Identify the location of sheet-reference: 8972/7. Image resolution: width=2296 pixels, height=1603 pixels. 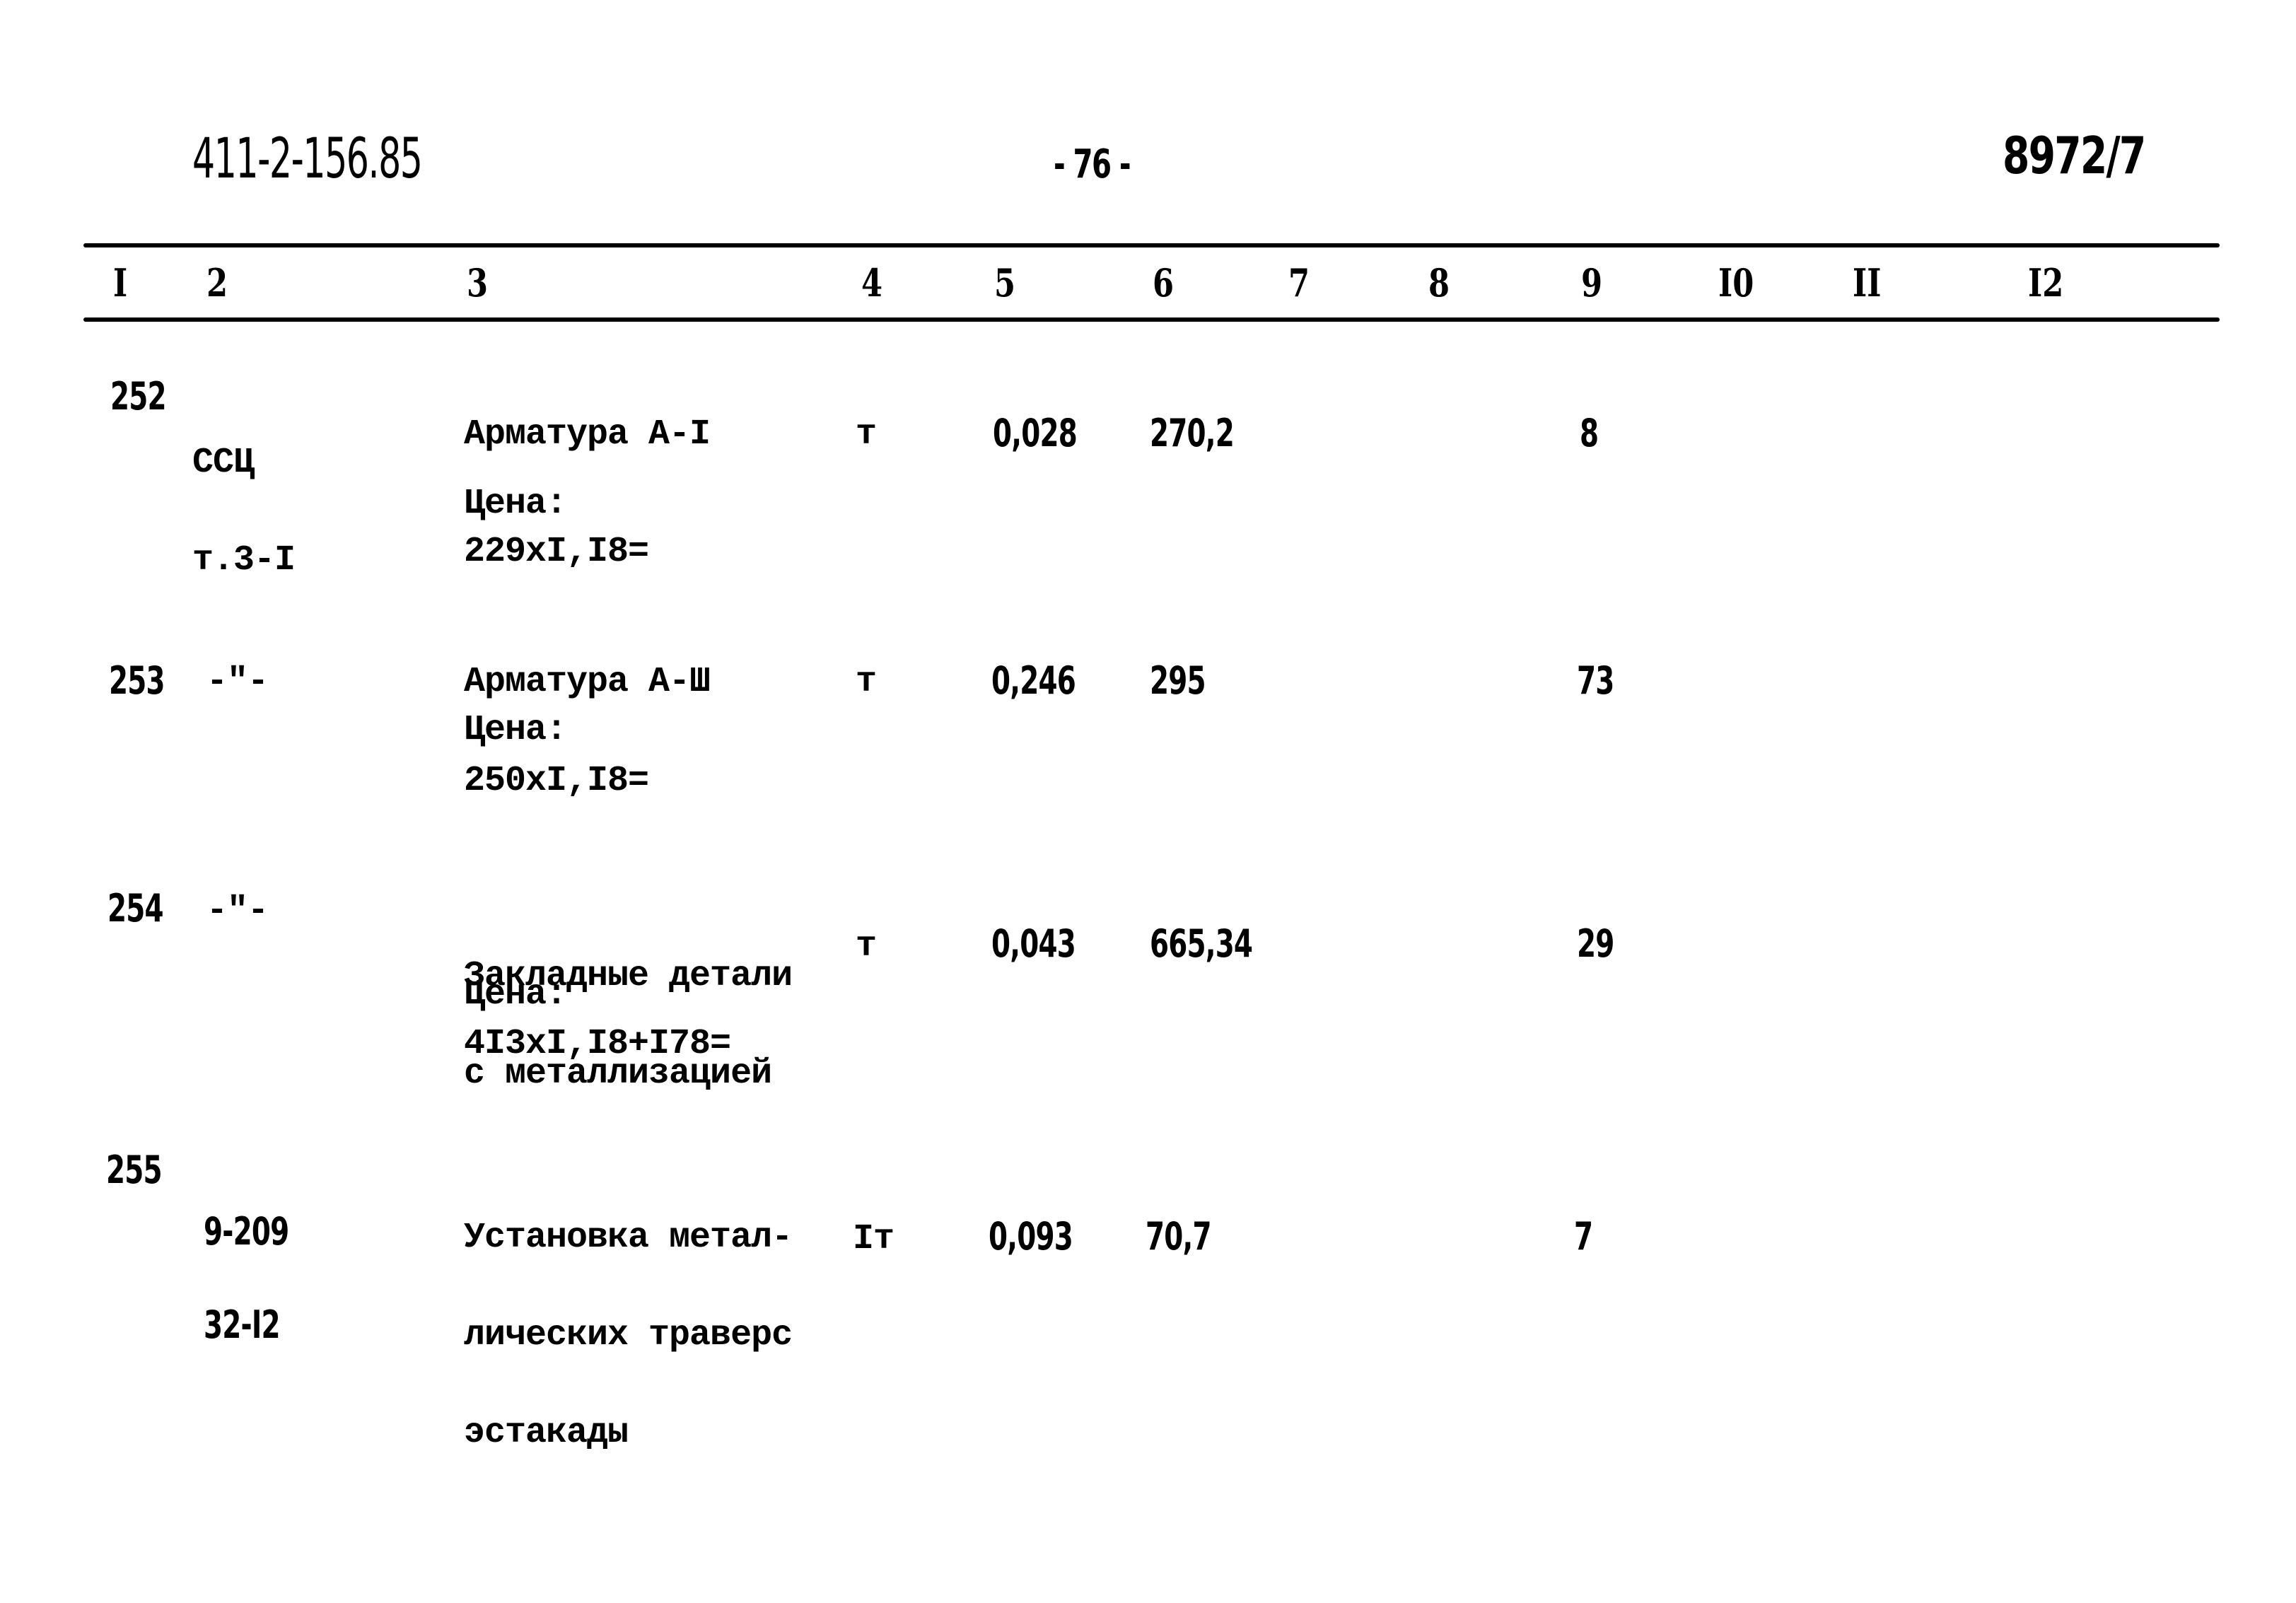
(2075, 155).